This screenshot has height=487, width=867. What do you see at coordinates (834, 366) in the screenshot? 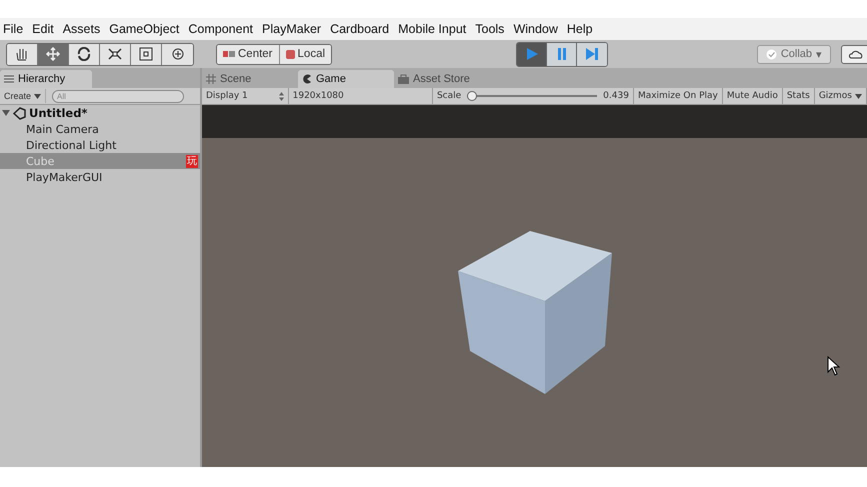
I see `cursor-icon` at bounding box center [834, 366].